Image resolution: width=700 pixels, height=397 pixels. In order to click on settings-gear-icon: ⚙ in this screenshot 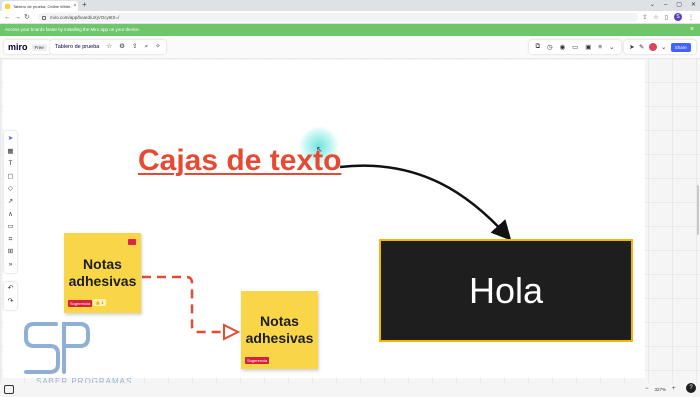, I will do `click(122, 47)`.